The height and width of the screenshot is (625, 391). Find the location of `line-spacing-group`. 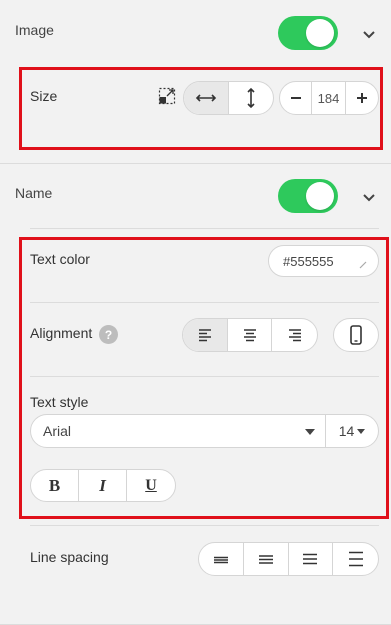

line-spacing-group is located at coordinates (288, 559).